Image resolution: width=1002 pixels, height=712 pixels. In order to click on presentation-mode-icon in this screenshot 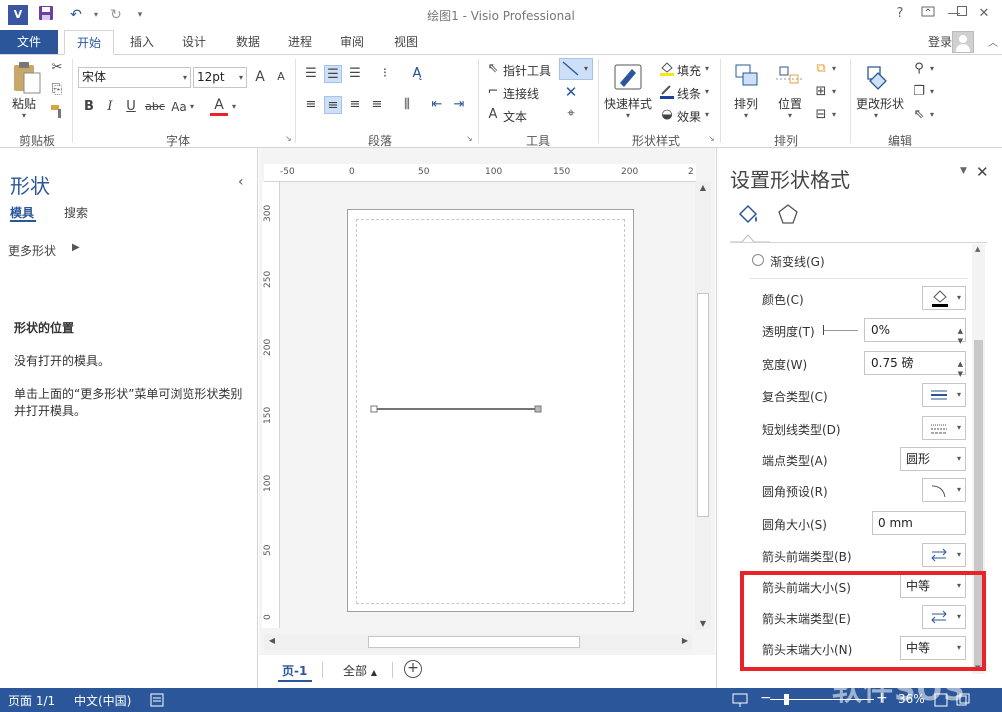, I will do `click(740, 701)`.